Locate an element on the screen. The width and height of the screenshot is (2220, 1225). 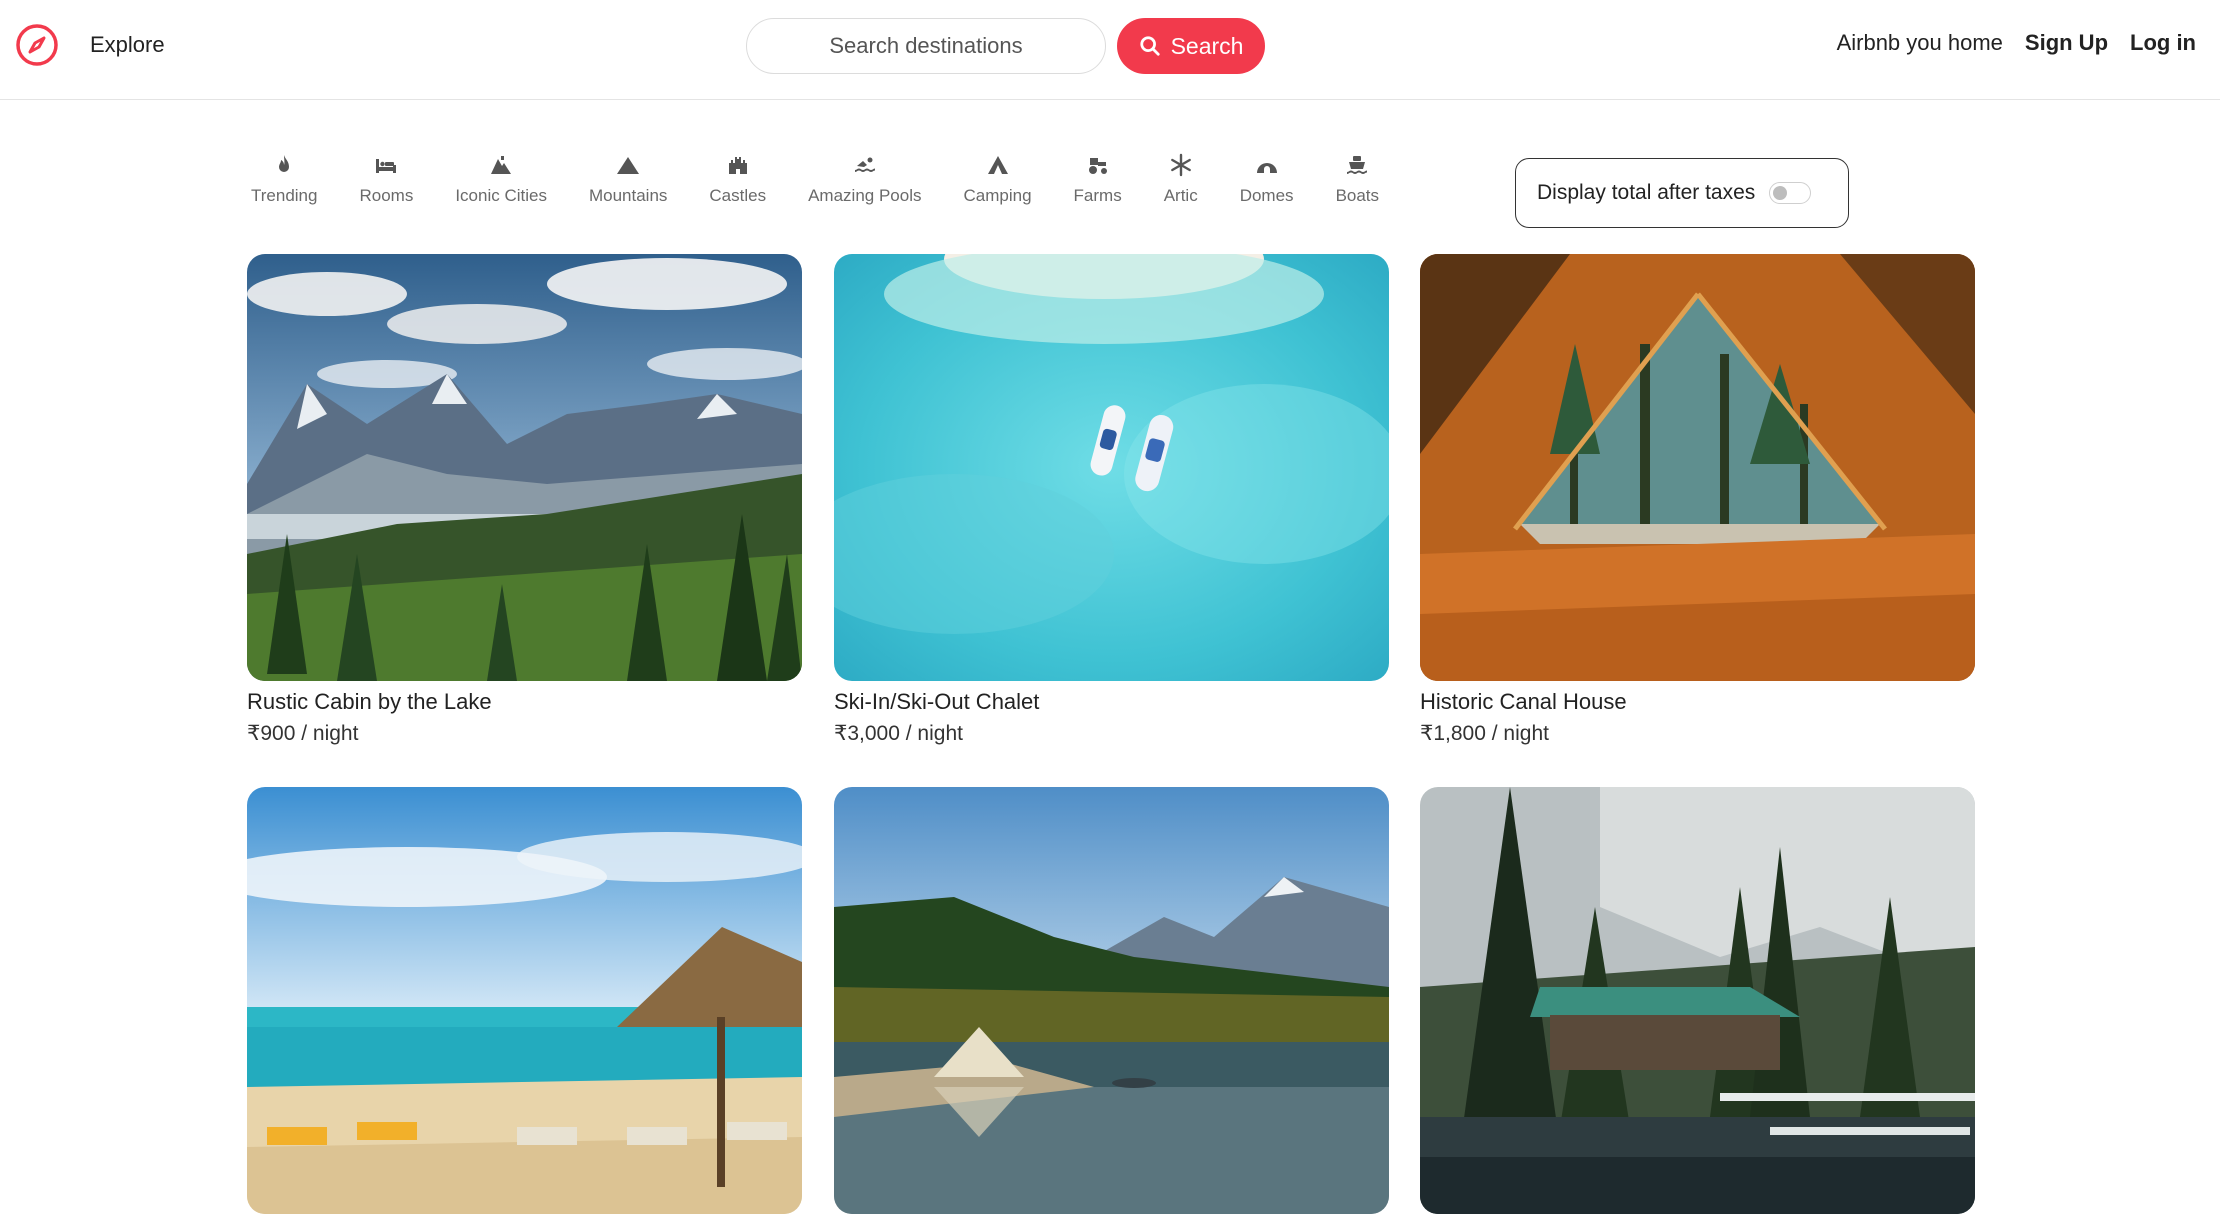
swimmer-icon is located at coordinates (865, 165).